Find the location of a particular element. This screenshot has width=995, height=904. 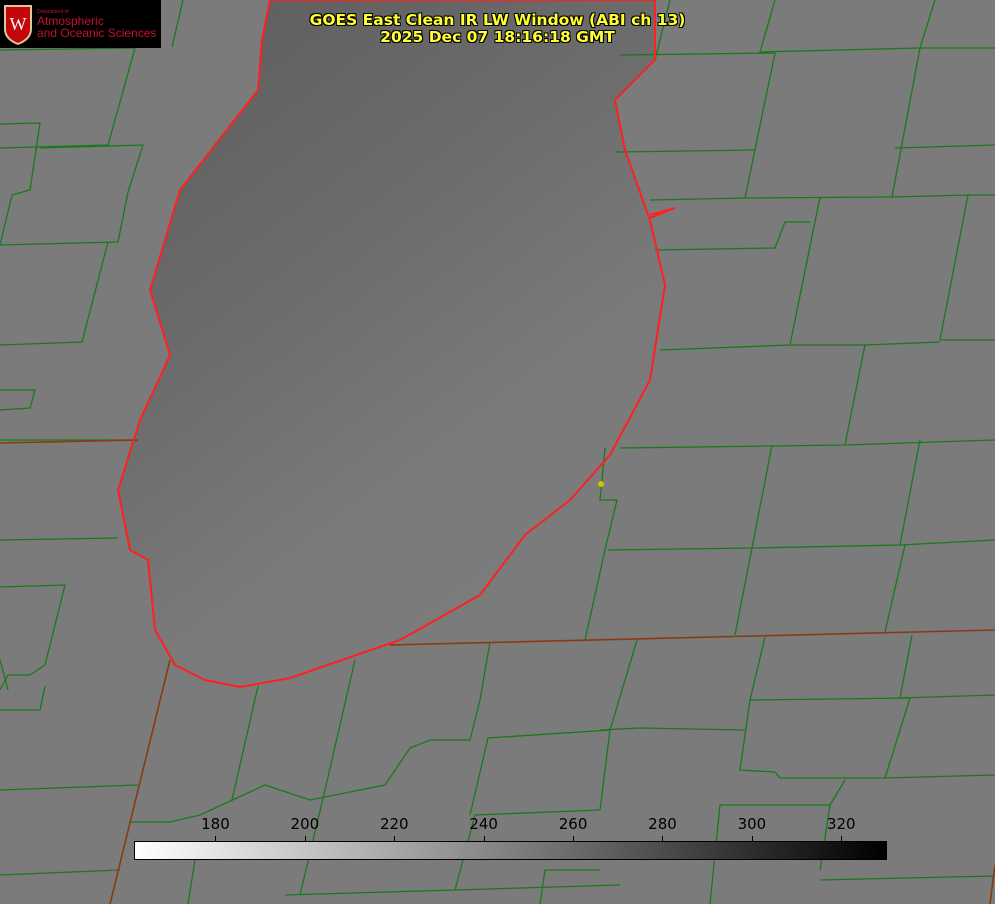

colorbar-tick-label: 220 is located at coordinates (394, 824).